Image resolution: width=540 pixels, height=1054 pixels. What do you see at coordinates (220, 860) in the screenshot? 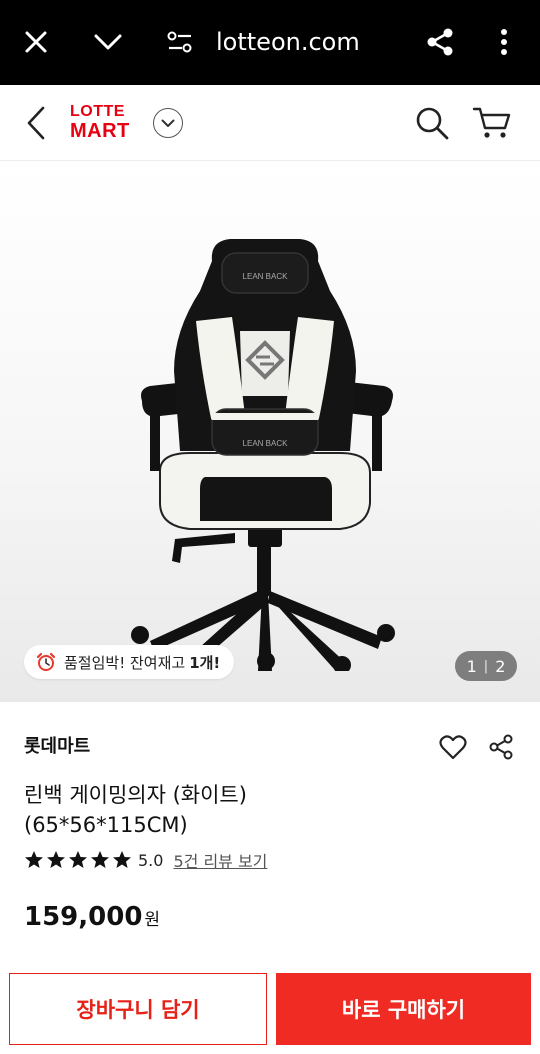
I see `review-link: 5건 리뷰 보기` at bounding box center [220, 860].